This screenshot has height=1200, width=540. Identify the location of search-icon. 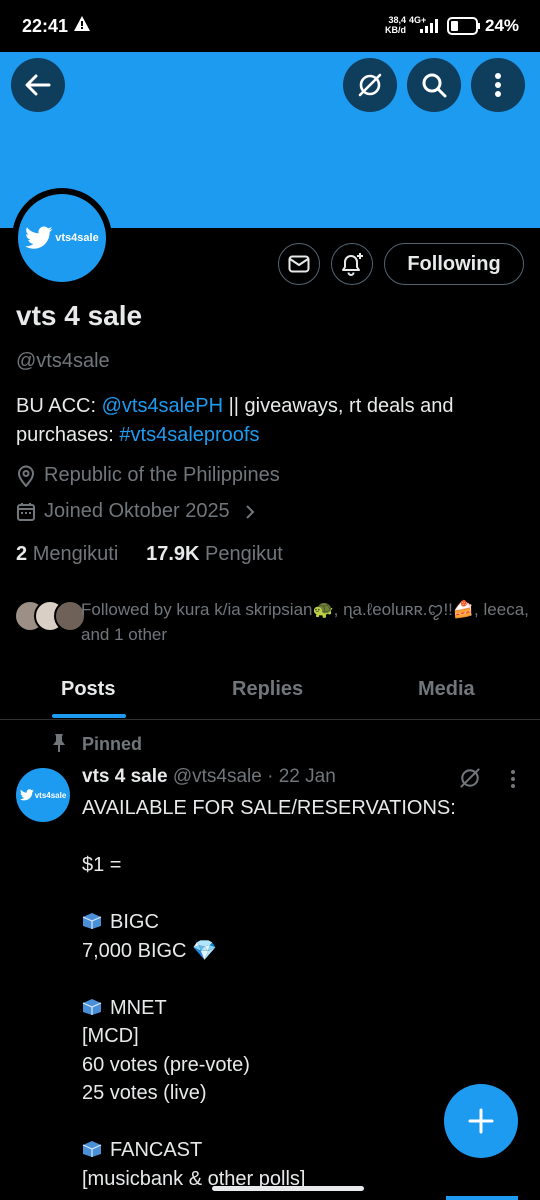
(434, 85).